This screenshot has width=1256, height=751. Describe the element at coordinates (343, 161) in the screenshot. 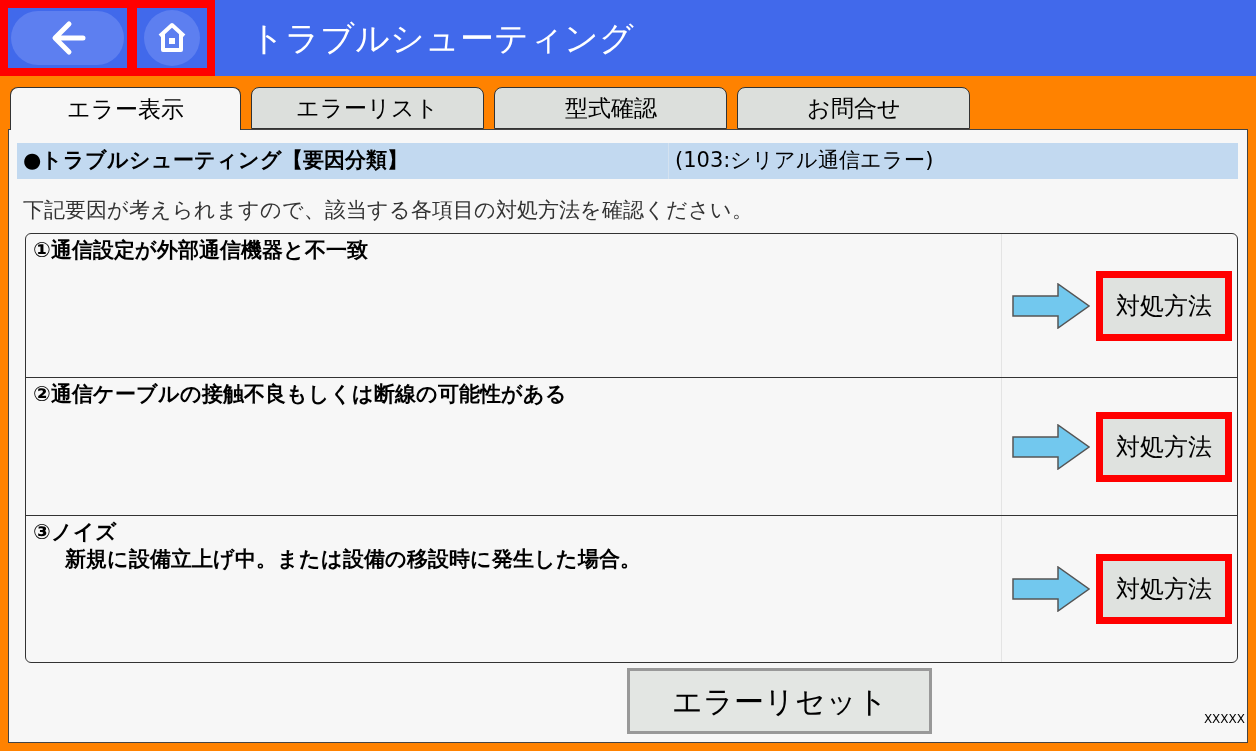

I see `section-title: ●トラブルシューティング【要因分類】` at that location.